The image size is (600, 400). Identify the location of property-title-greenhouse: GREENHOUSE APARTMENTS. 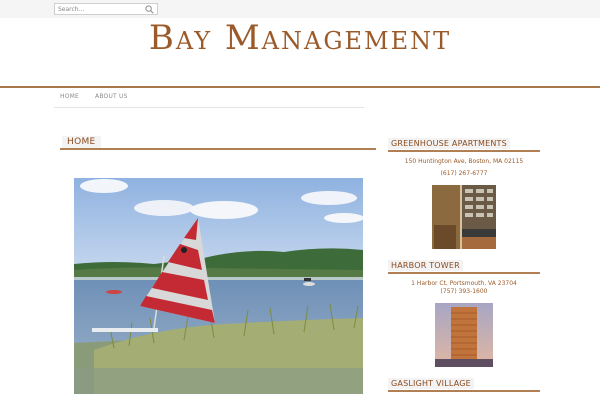
(464, 144).